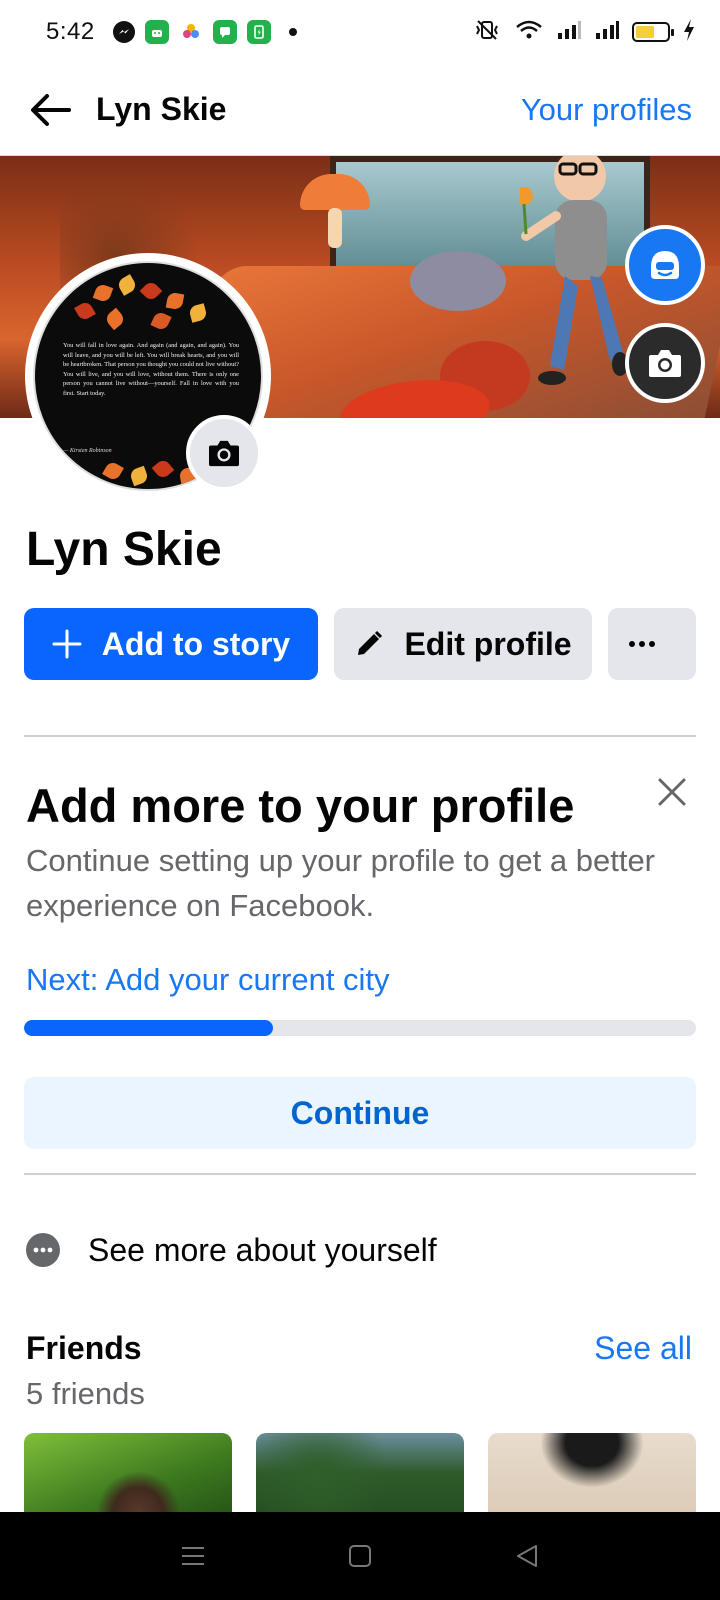 The width and height of the screenshot is (720, 1600). What do you see at coordinates (204, 32) in the screenshot?
I see `status-icons-left` at bounding box center [204, 32].